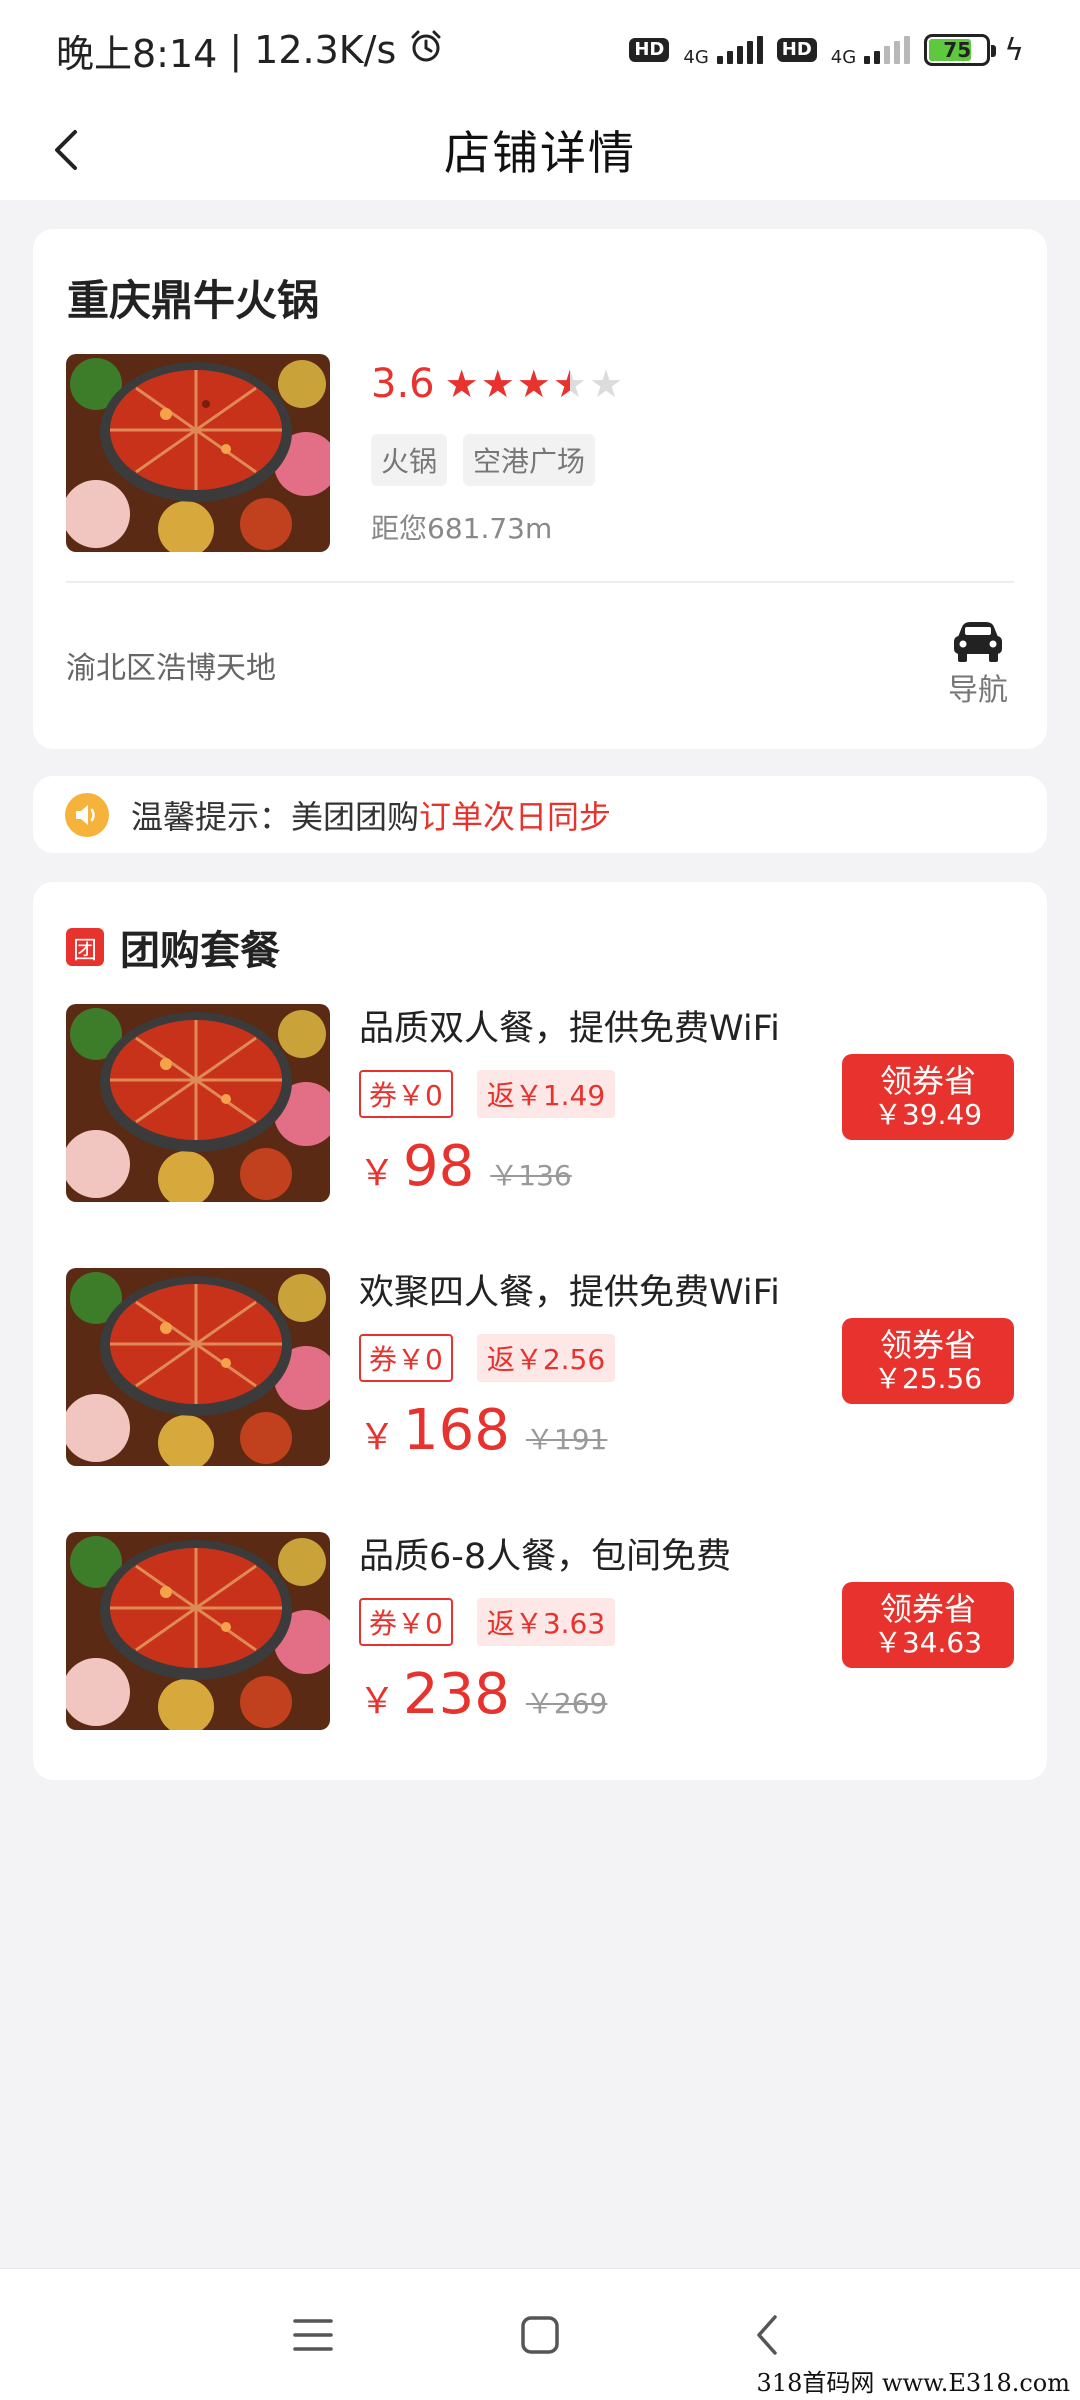  What do you see at coordinates (569, 384) in the screenshot?
I see `star-half-icon: ★` at bounding box center [569, 384].